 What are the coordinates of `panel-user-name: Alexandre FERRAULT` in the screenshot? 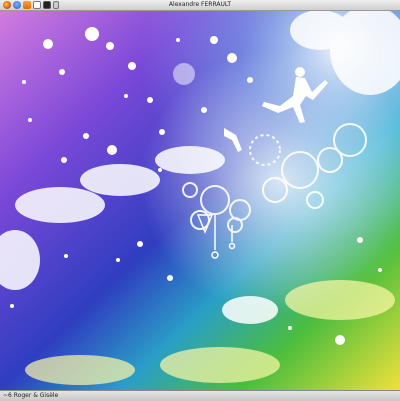 It's located at (200, 4).